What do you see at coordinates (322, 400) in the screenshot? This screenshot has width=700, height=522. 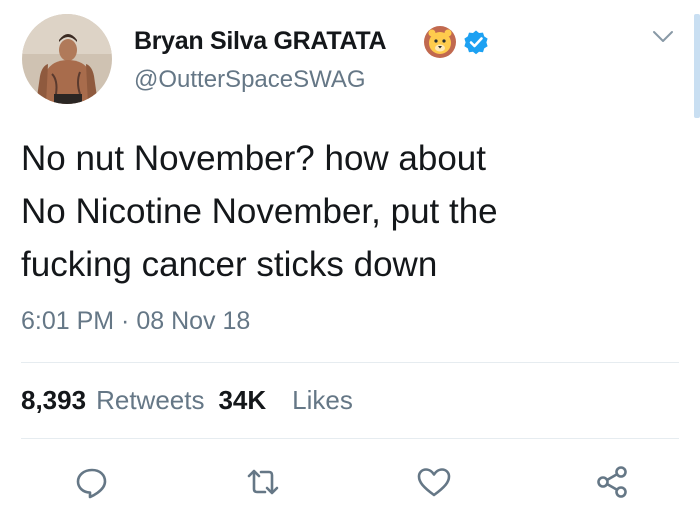 I see `like-label: Likes` at bounding box center [322, 400].